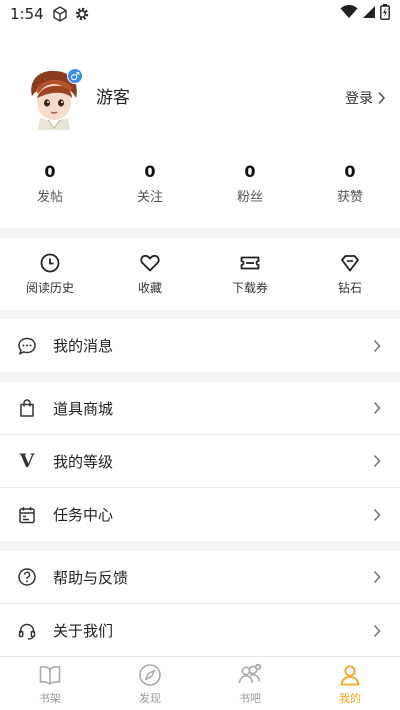 The height and width of the screenshot is (710, 400). I want to click on download-ticket-button: 下载券, so click(250, 274).